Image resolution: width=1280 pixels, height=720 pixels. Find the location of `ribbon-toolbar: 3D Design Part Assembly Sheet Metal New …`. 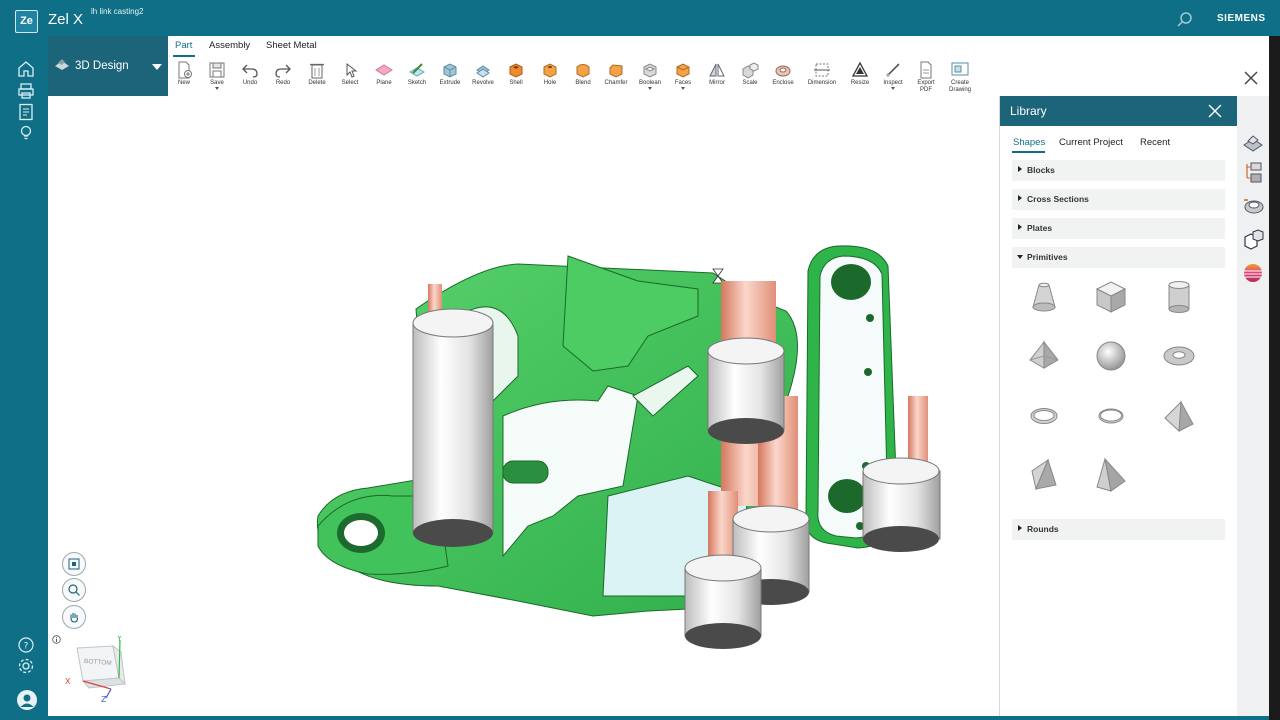

ribbon-toolbar: 3D Design Part Assembly Sheet Metal New … is located at coordinates (658, 66).